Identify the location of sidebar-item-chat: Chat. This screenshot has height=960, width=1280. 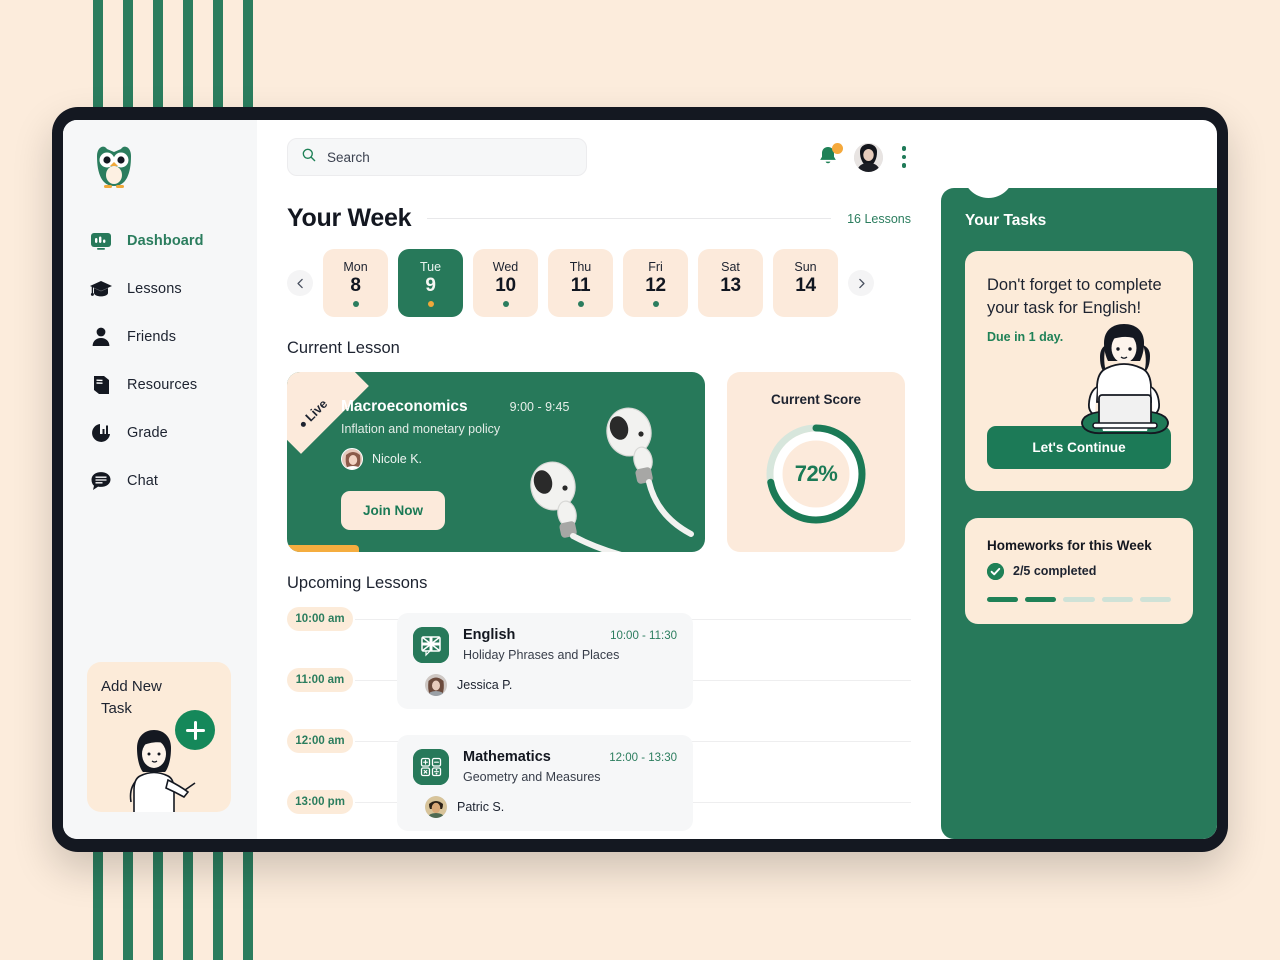
(160, 481).